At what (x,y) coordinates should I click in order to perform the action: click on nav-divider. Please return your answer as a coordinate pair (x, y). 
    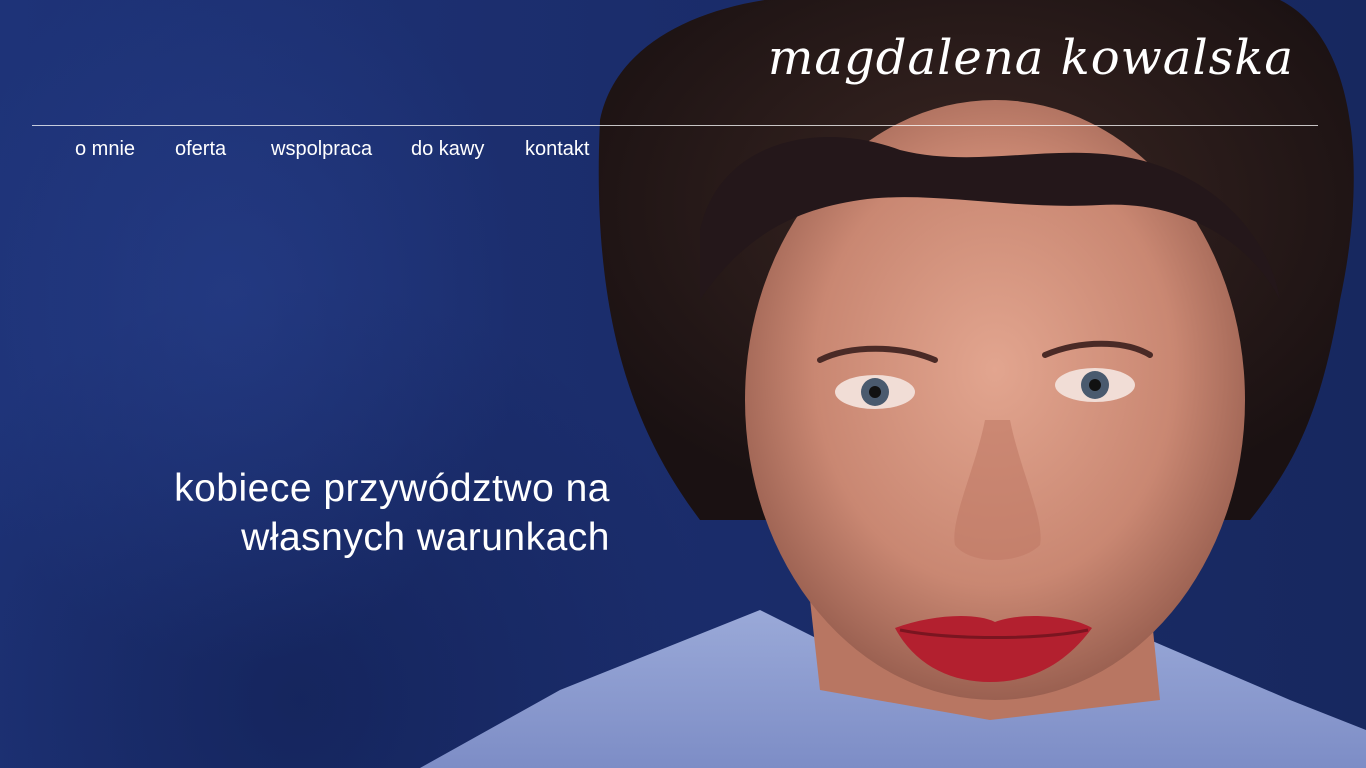
    Looking at the image, I should click on (675, 125).